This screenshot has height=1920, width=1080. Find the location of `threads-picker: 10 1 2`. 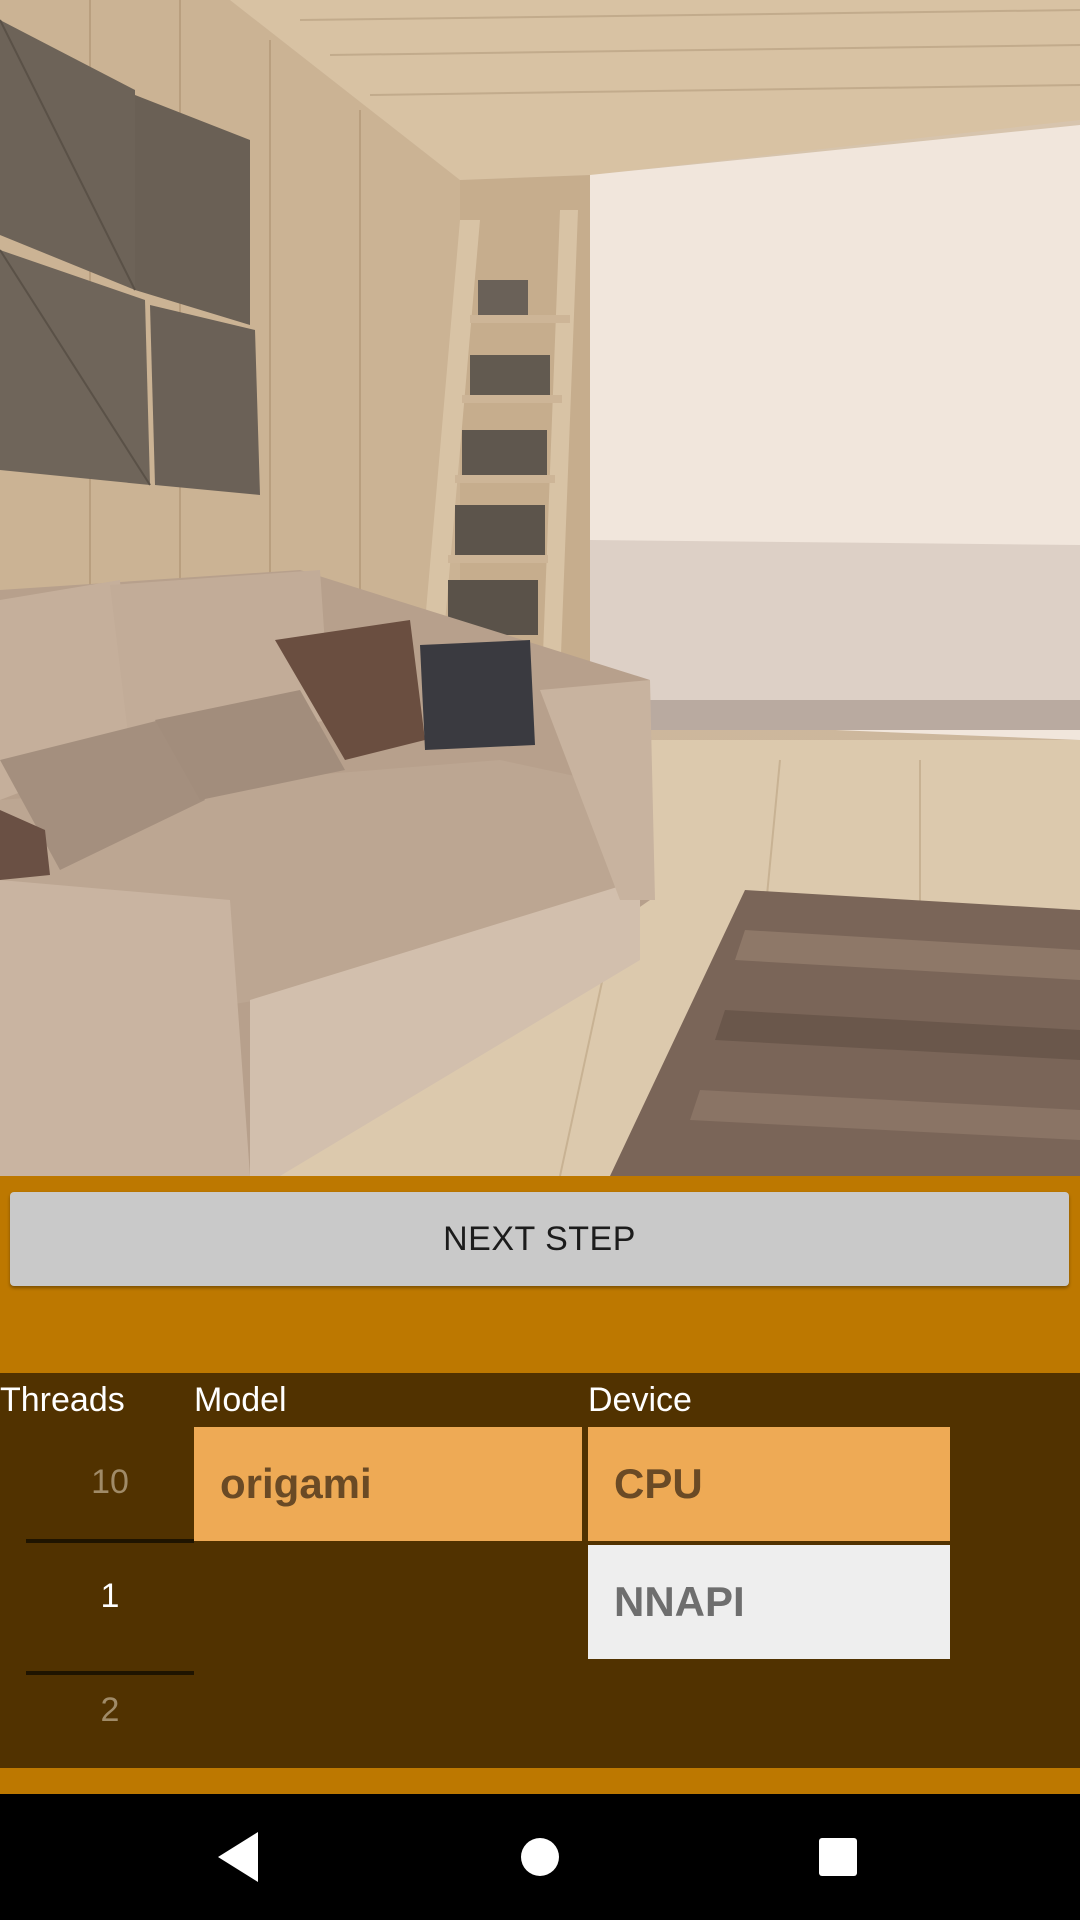

threads-picker: 10 1 2 is located at coordinates (97, 1600).